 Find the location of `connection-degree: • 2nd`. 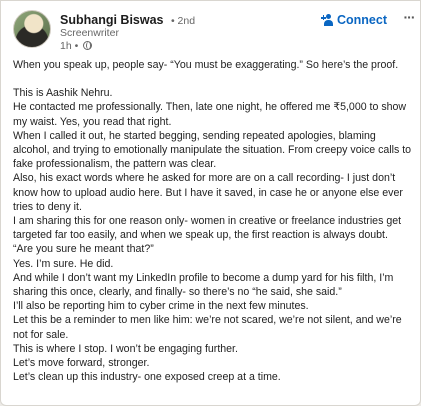

connection-degree: • 2nd is located at coordinates (183, 21).